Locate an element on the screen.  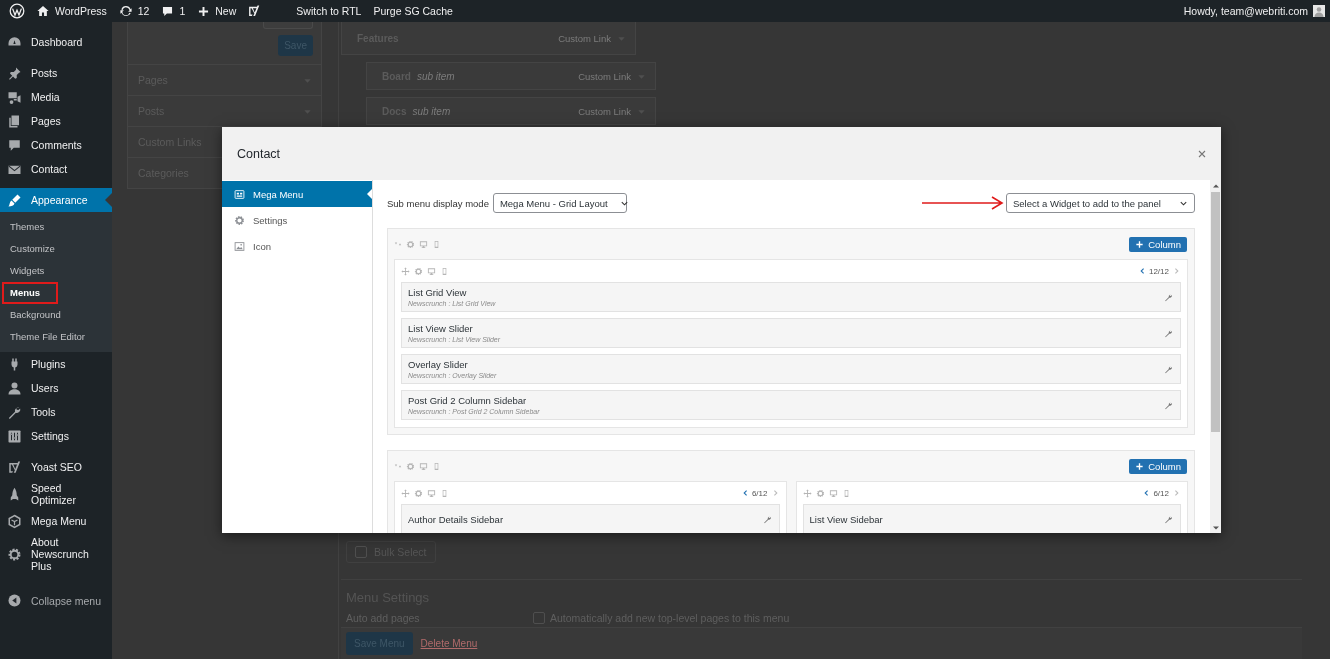
widget-title: List Grid View is located at coordinates (438, 292).